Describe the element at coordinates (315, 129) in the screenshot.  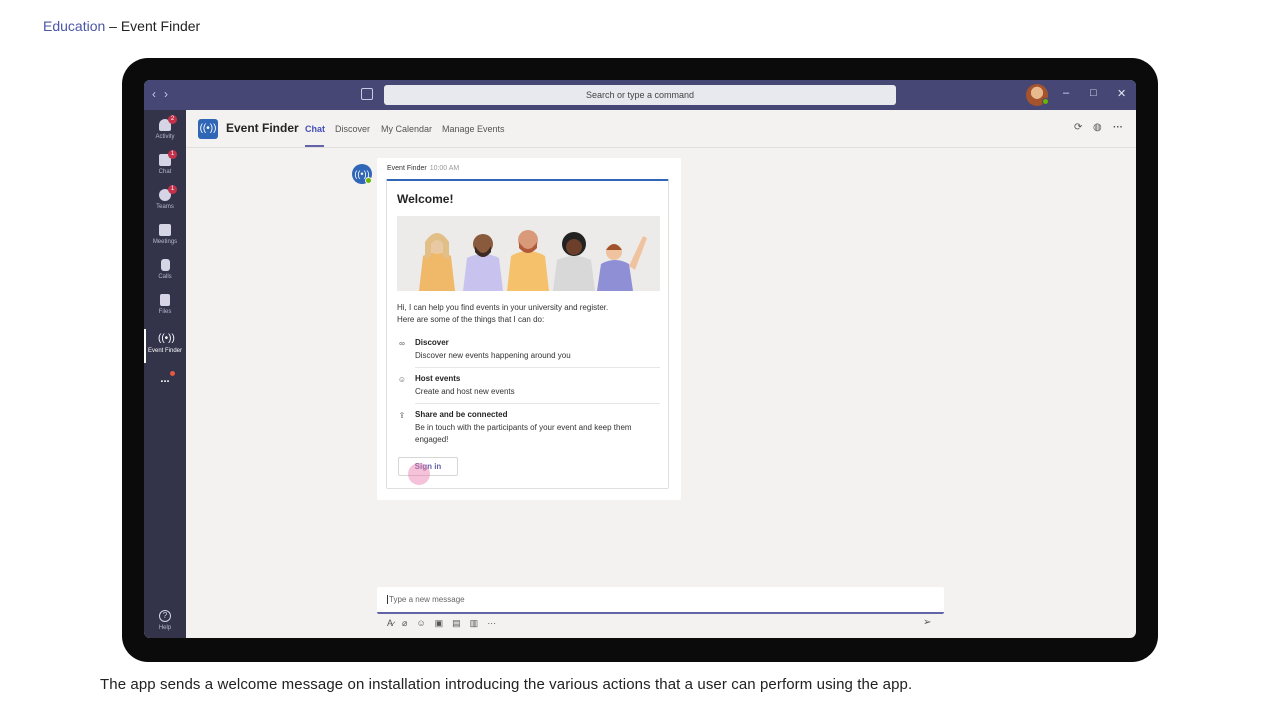
I see `tab-chat: Chat` at that location.